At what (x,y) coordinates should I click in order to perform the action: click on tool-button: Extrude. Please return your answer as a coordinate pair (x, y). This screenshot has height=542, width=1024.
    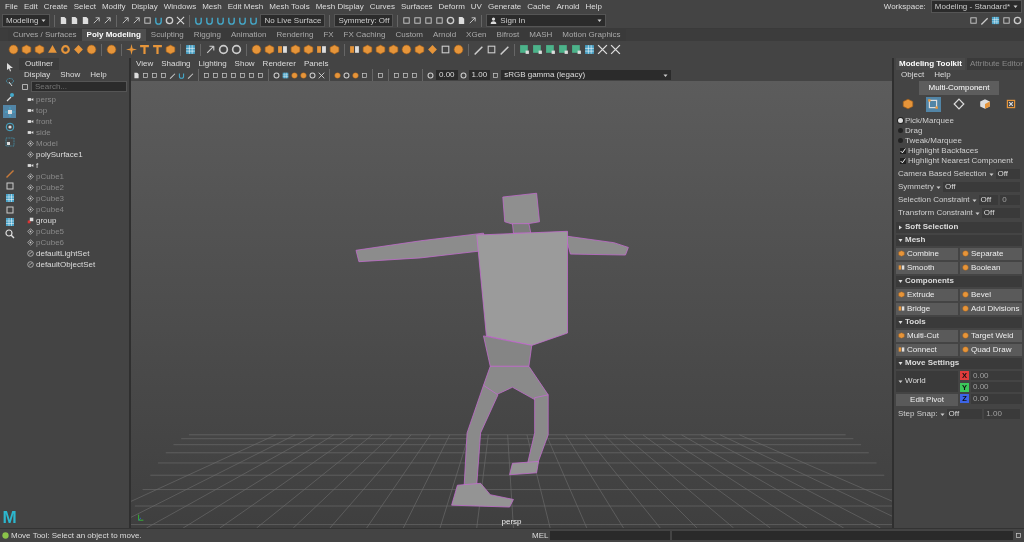
    Looking at the image, I should click on (927, 294).